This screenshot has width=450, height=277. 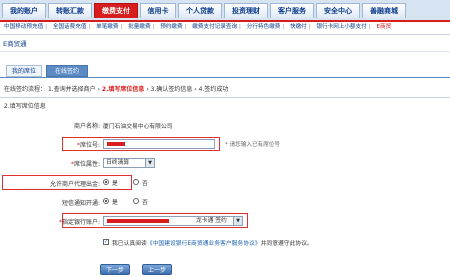 What do you see at coordinates (252, 145) in the screenshot?
I see `seat-no-hint: * 请您输入已有席位号` at bounding box center [252, 145].